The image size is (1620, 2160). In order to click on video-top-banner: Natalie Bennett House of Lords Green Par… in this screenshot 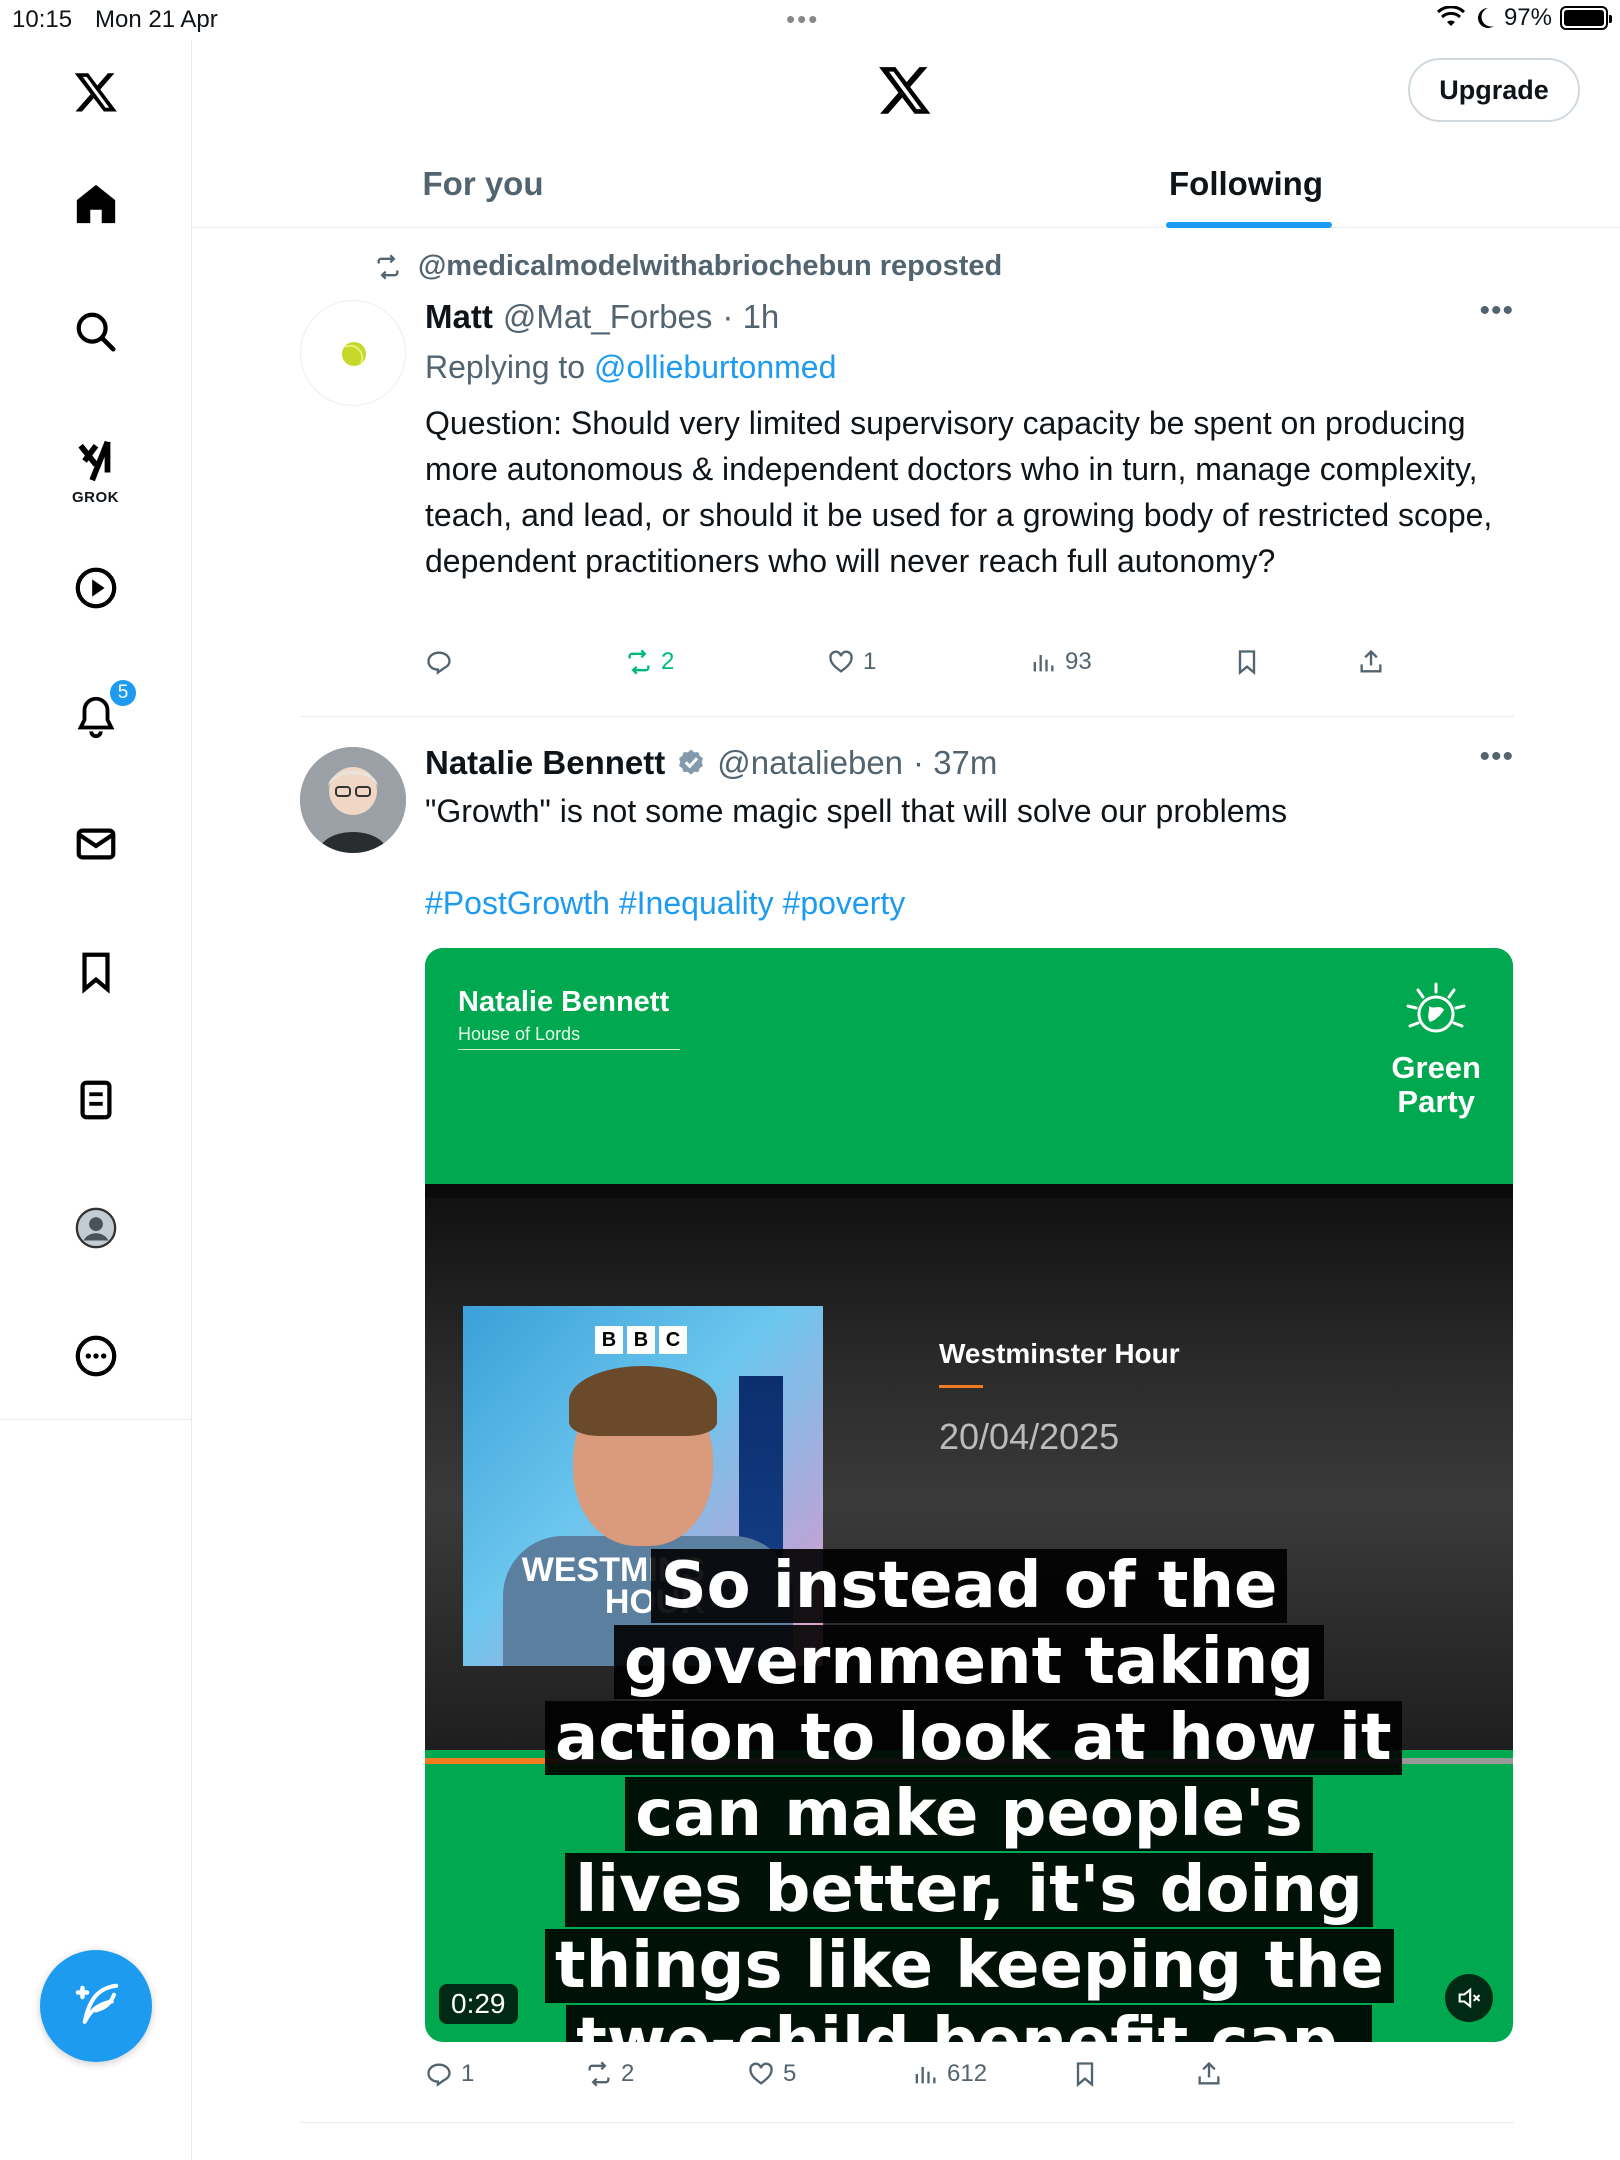, I will do `click(969, 1066)`.